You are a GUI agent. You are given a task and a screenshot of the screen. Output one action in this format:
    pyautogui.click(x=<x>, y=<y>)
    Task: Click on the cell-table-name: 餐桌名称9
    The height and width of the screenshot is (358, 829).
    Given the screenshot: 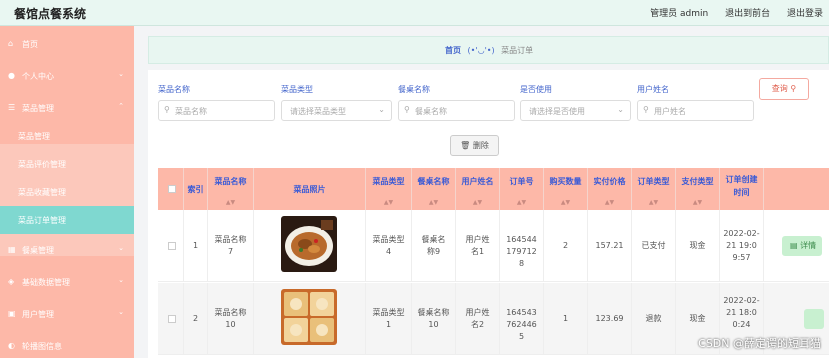 What is the action you would take?
    pyautogui.click(x=433, y=245)
    